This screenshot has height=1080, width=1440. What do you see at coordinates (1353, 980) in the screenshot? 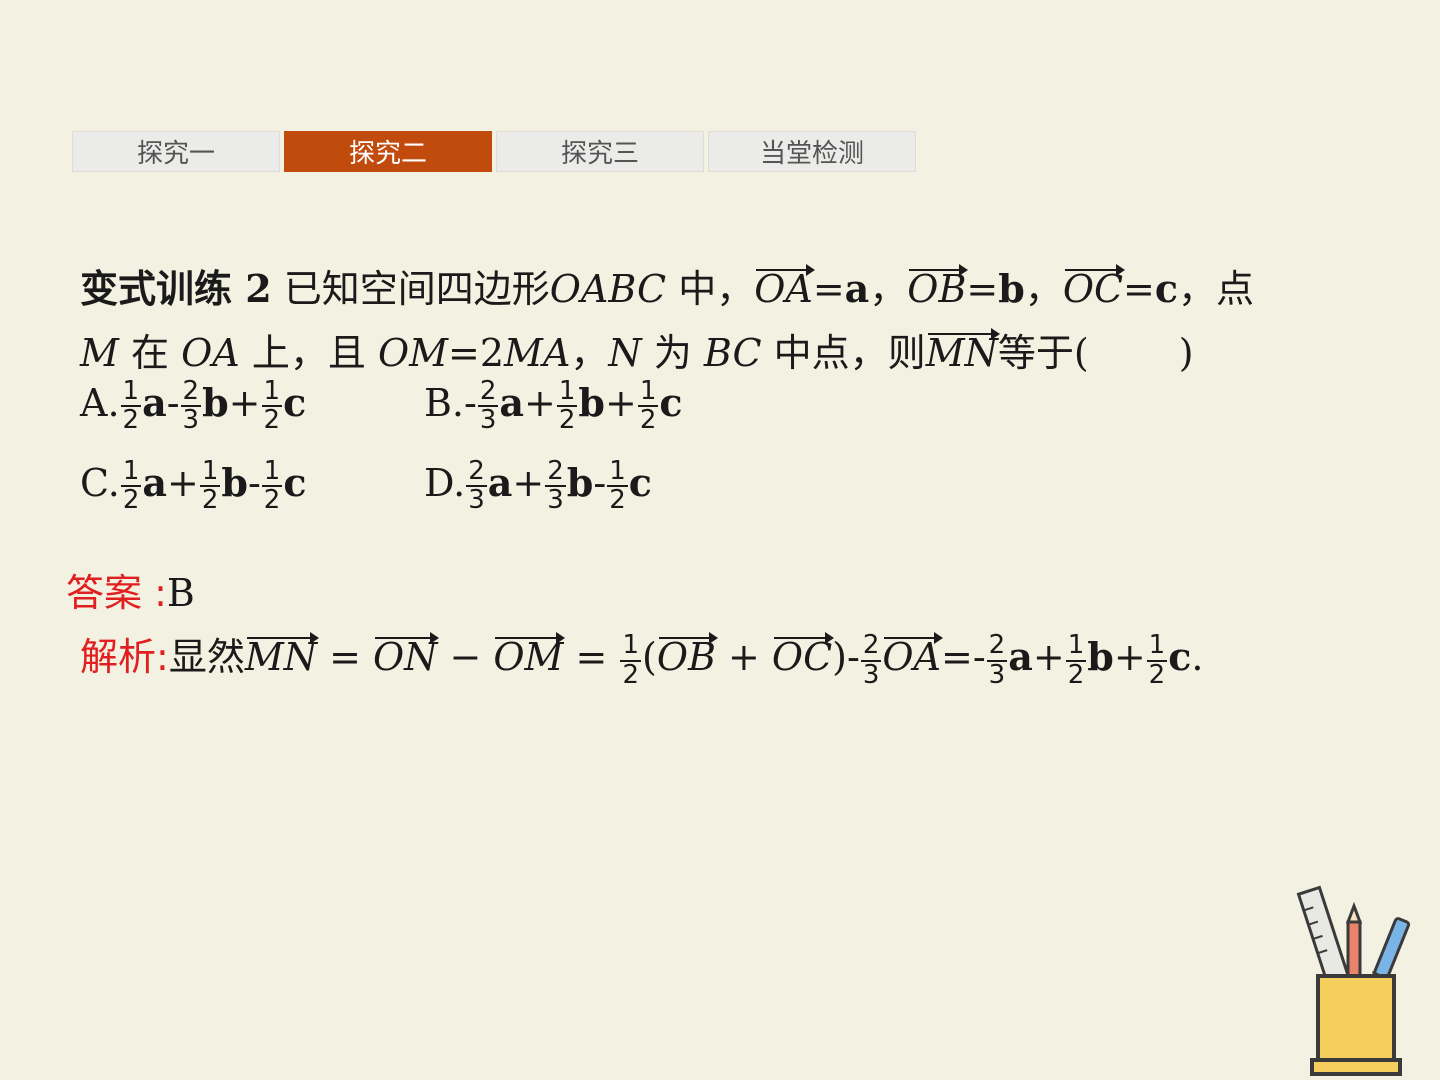
I see `pencil-cup-icon` at bounding box center [1353, 980].